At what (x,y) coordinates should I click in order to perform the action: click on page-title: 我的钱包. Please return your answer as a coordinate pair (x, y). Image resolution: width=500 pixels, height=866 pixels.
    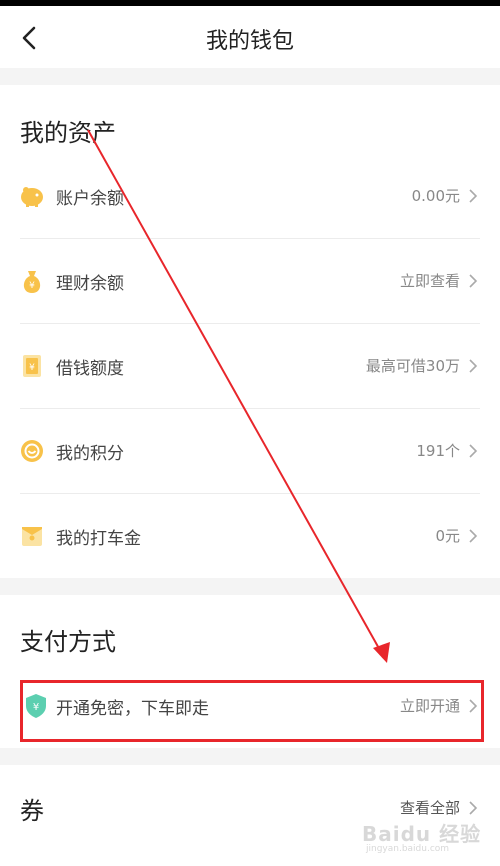
    Looking at the image, I should click on (249, 41).